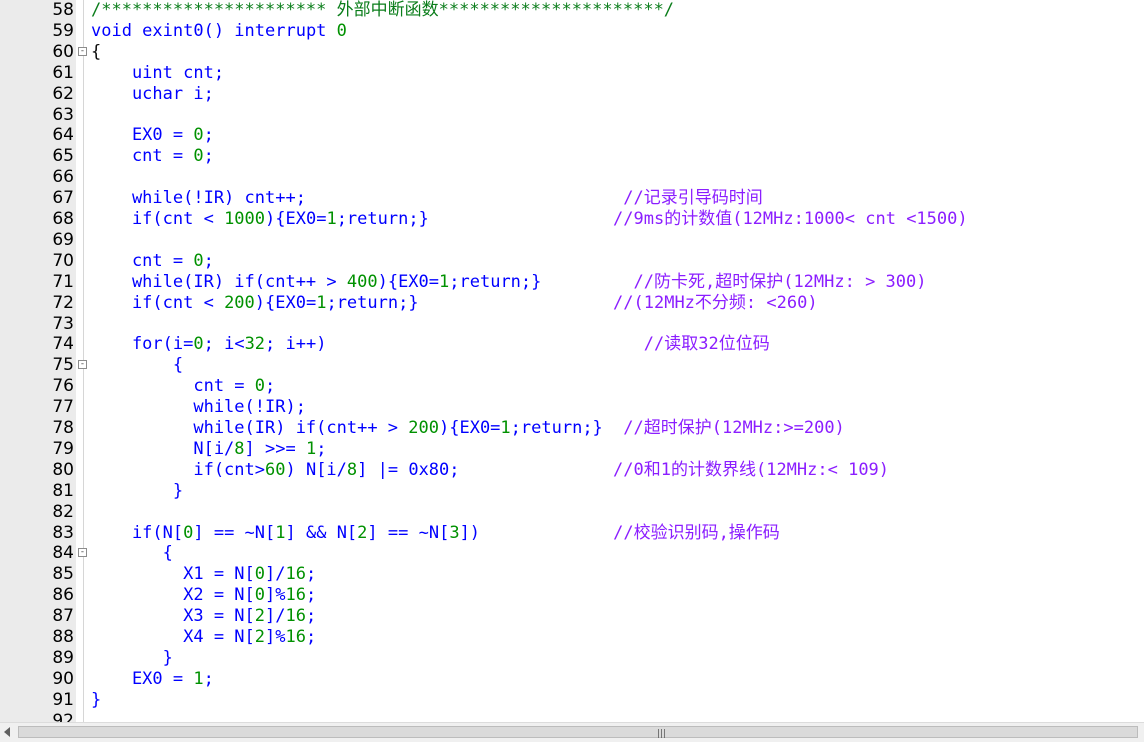 The height and width of the screenshot is (742, 1144). Describe the element at coordinates (63, 30) in the screenshot. I see `line-number: 59` at that location.